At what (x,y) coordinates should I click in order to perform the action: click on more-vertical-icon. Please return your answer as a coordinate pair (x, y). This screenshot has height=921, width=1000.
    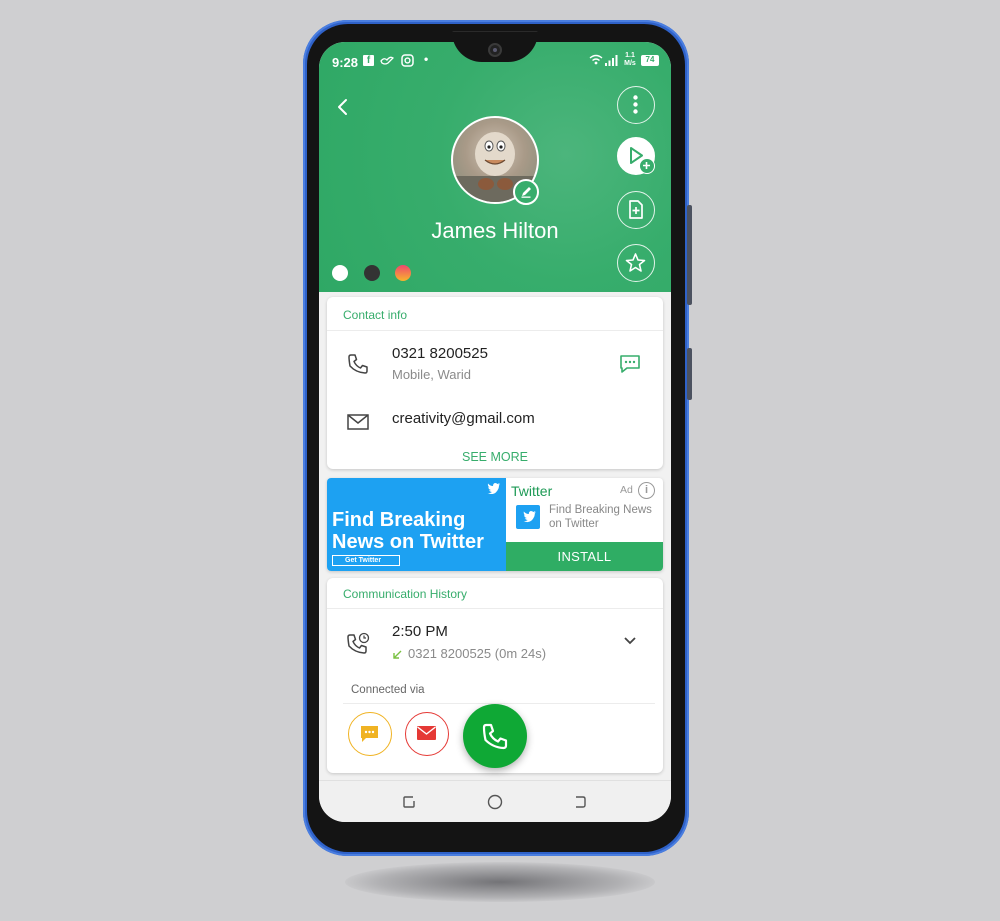
    Looking at the image, I should click on (635, 104).